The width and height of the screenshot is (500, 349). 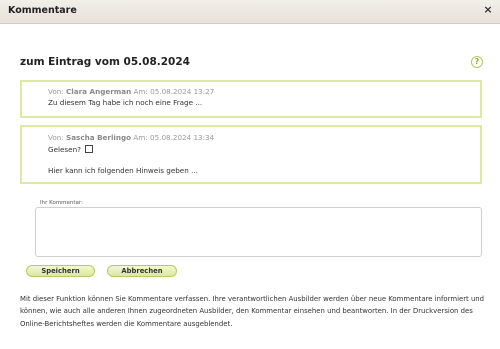 I want to click on comment-meta: Von: Clara Angerman Am: 05.08.2024 13:27, so click(x=131, y=91).